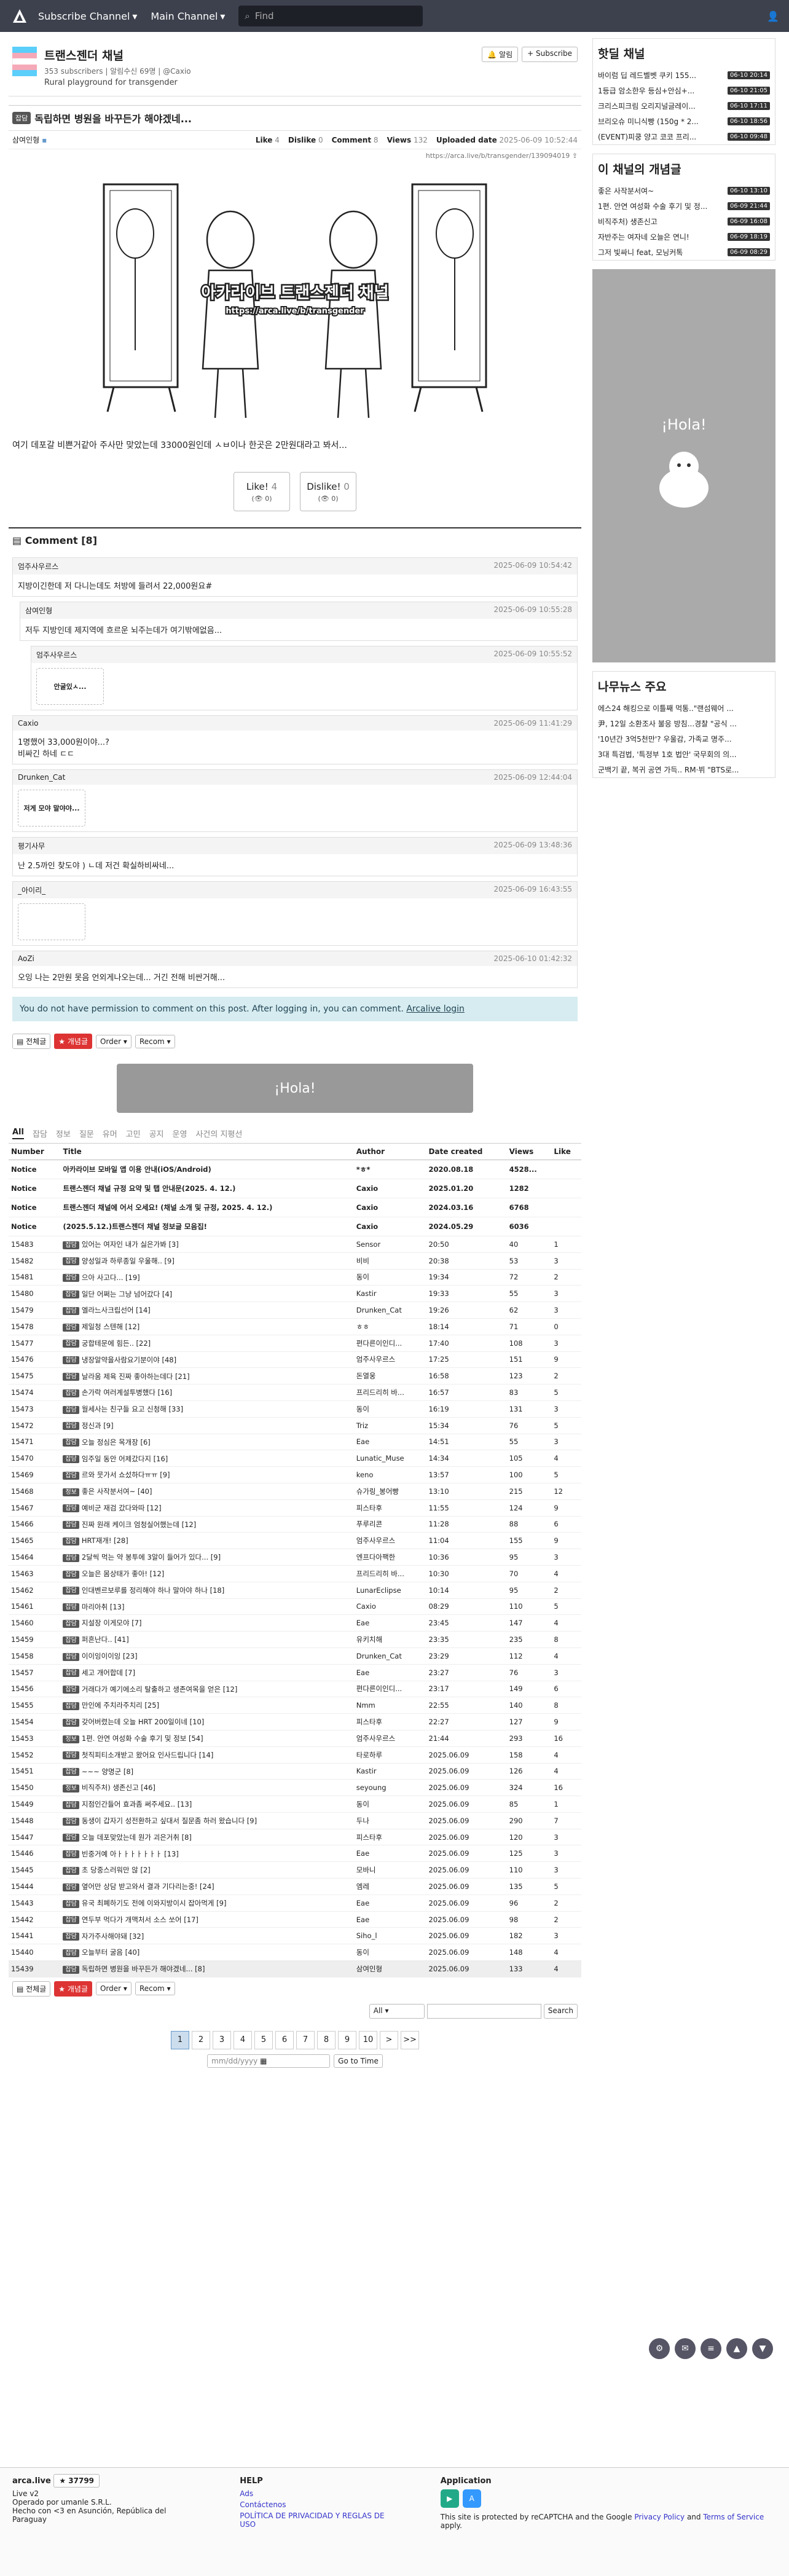 This screenshot has height=2576, width=789. I want to click on sidebar-advertisement: ¡Hola!, so click(683, 465).